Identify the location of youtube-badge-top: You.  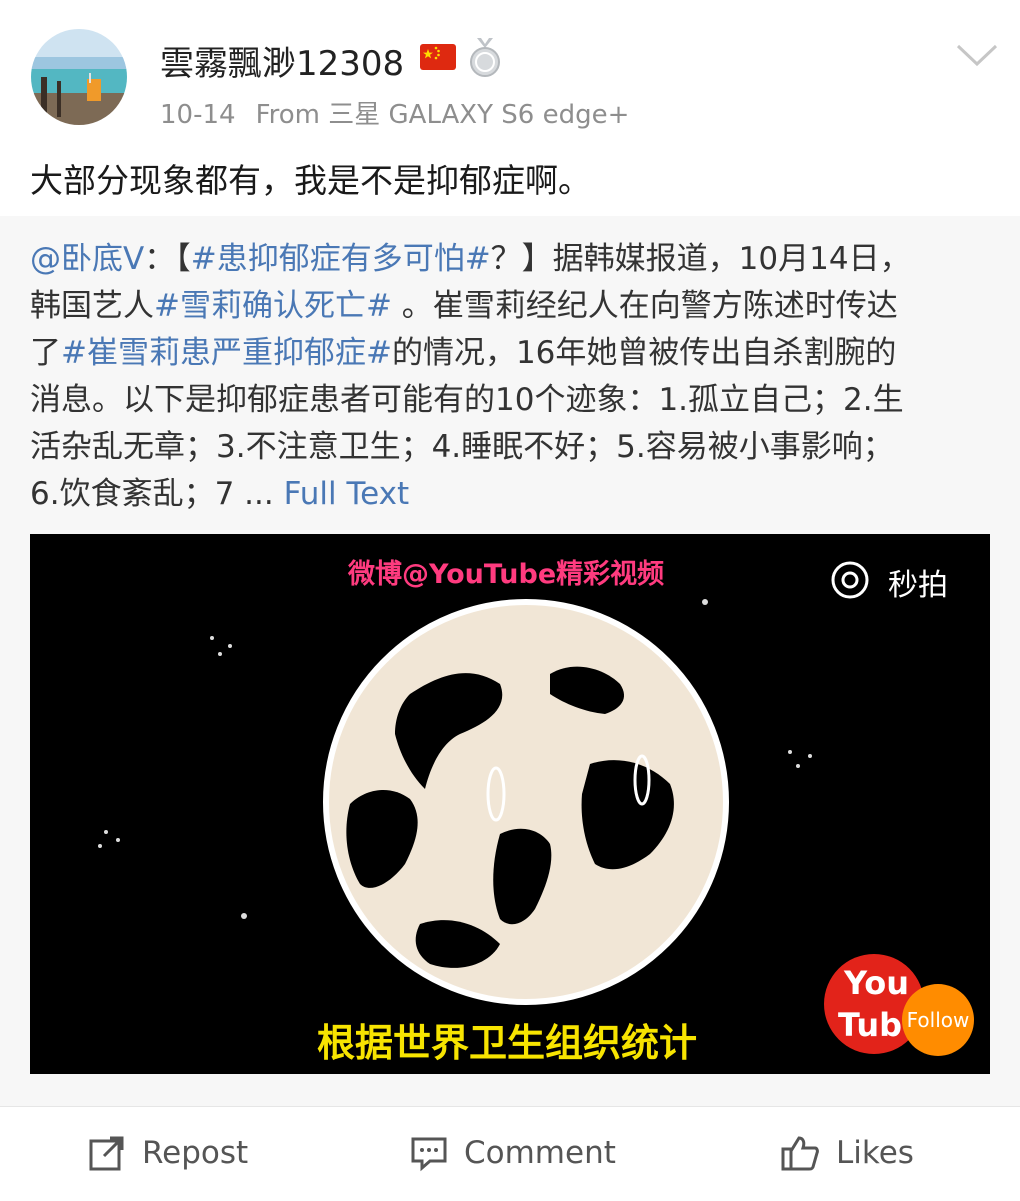
(876, 983).